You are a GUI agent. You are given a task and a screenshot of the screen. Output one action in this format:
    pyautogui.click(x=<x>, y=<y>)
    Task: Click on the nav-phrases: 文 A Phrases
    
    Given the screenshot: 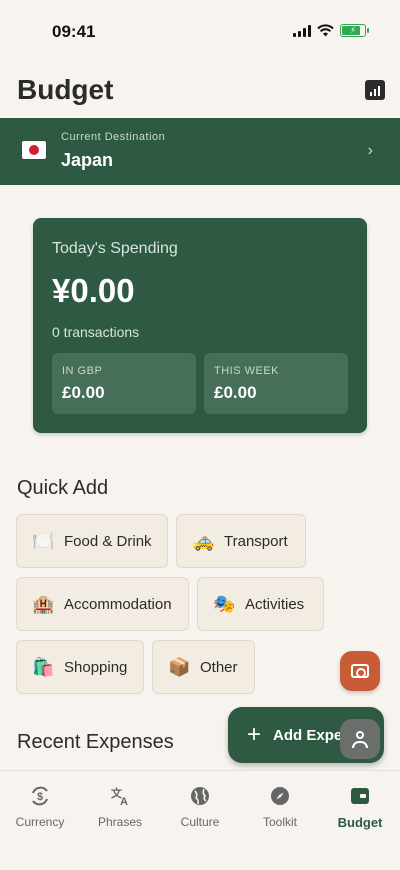 What is the action you would take?
    pyautogui.click(x=120, y=807)
    